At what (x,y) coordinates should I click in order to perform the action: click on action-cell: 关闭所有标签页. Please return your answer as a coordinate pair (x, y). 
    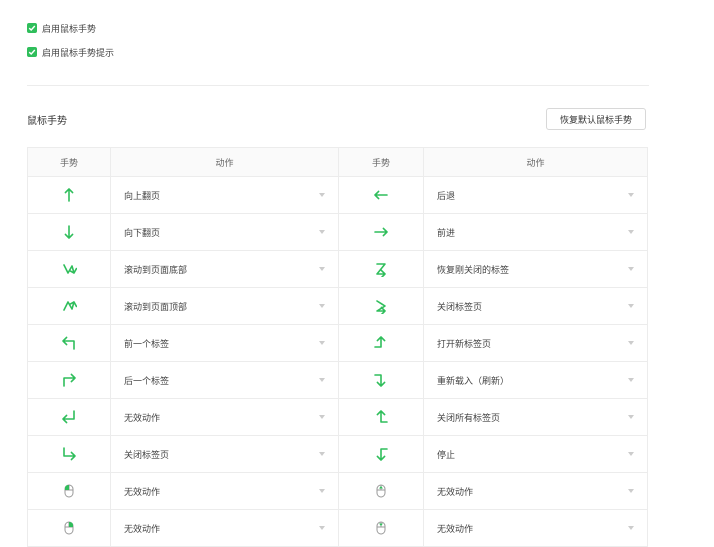
    Looking at the image, I should click on (535, 417).